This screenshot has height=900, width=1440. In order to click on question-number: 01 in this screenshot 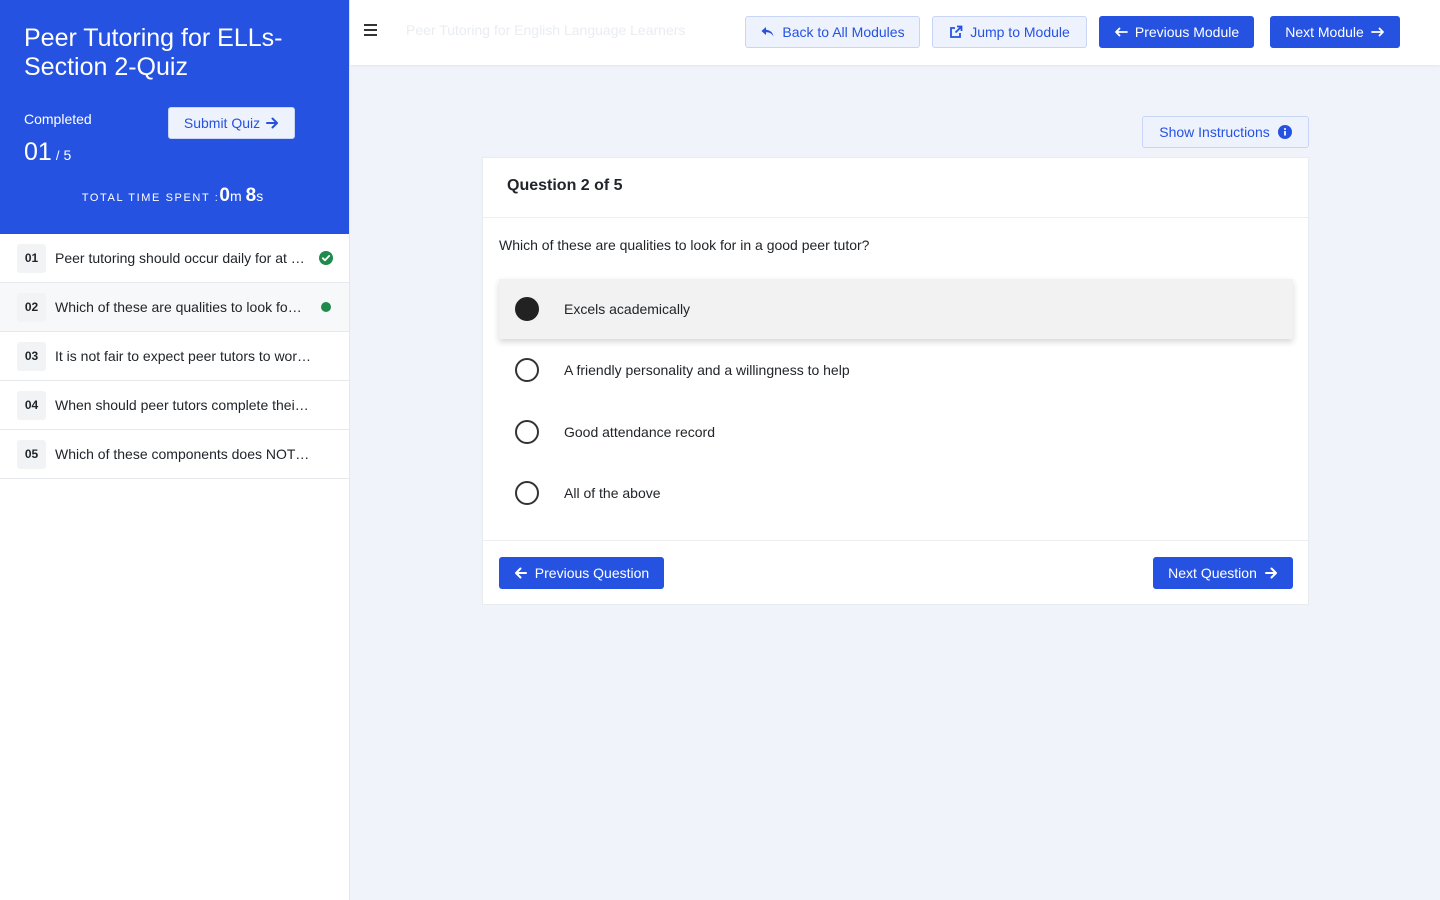, I will do `click(31, 258)`.